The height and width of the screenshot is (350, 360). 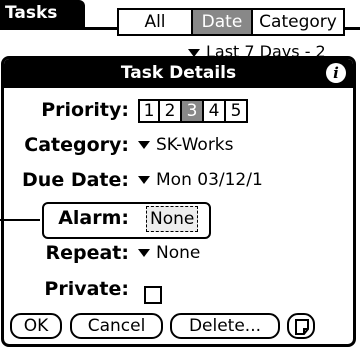 What do you see at coordinates (172, 219) in the screenshot?
I see `alarm-selector: None` at bounding box center [172, 219].